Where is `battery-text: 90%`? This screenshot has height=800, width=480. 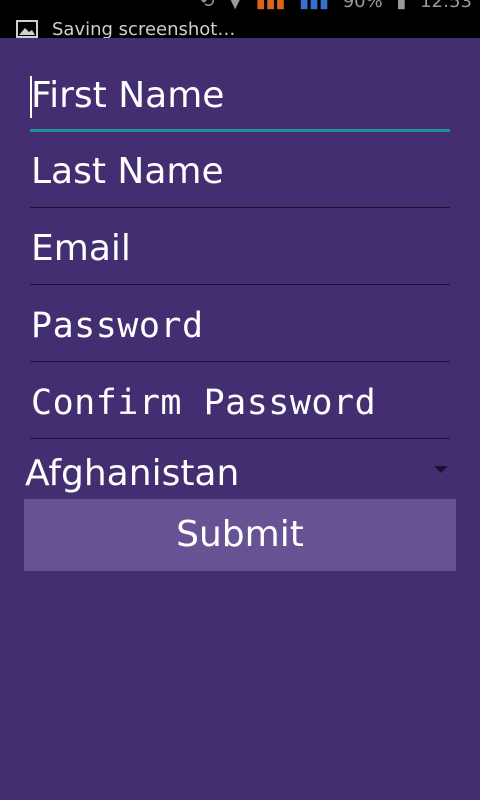
battery-text: 90% is located at coordinates (362, 6).